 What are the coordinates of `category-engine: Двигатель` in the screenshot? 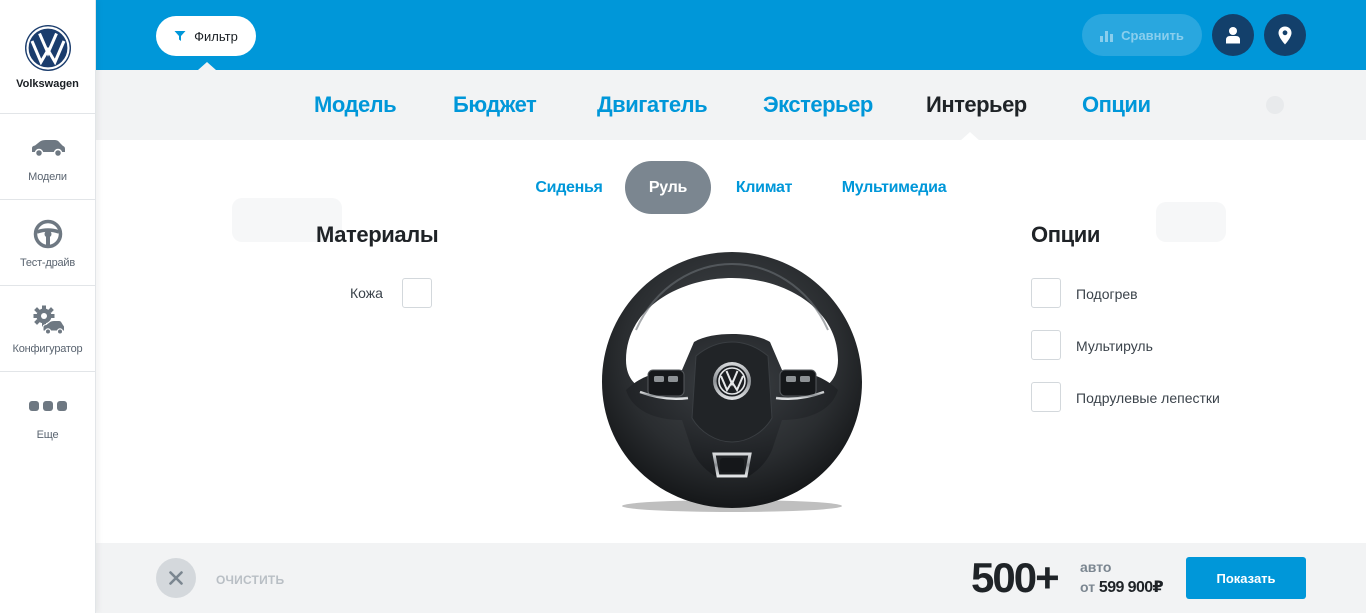 It's located at (652, 105).